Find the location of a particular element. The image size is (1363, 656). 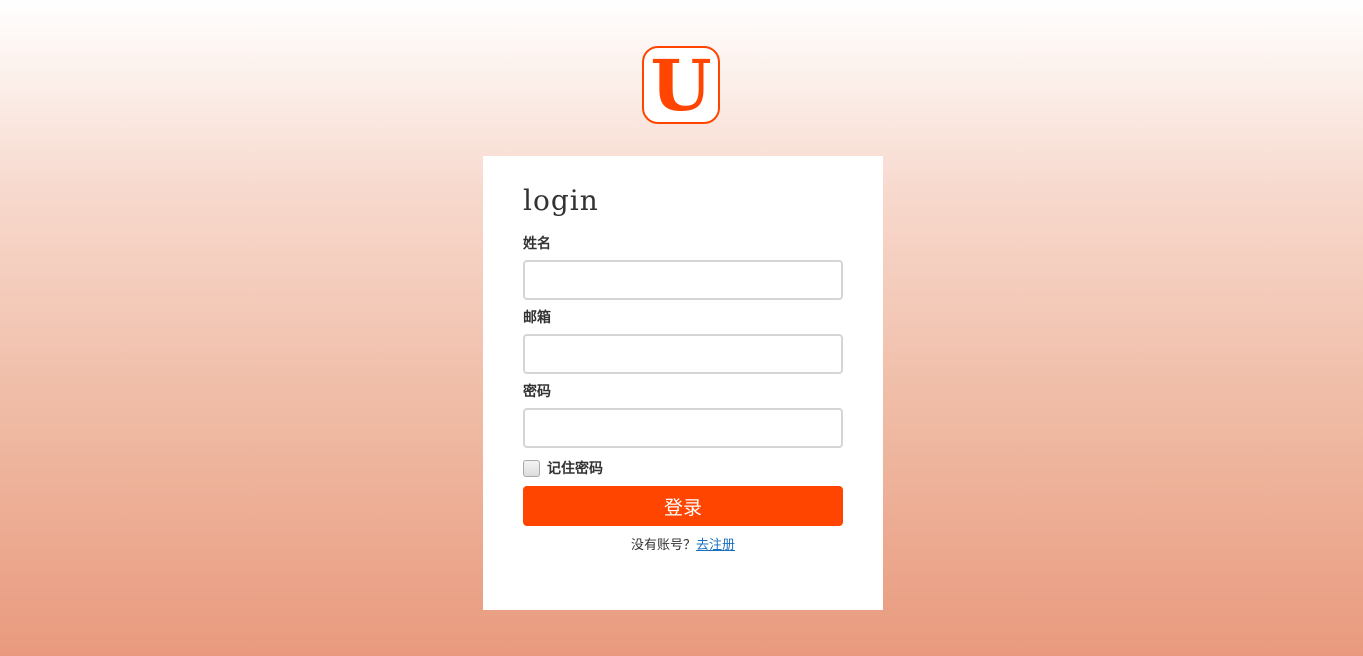

remember-password-checkbox is located at coordinates (531, 468).